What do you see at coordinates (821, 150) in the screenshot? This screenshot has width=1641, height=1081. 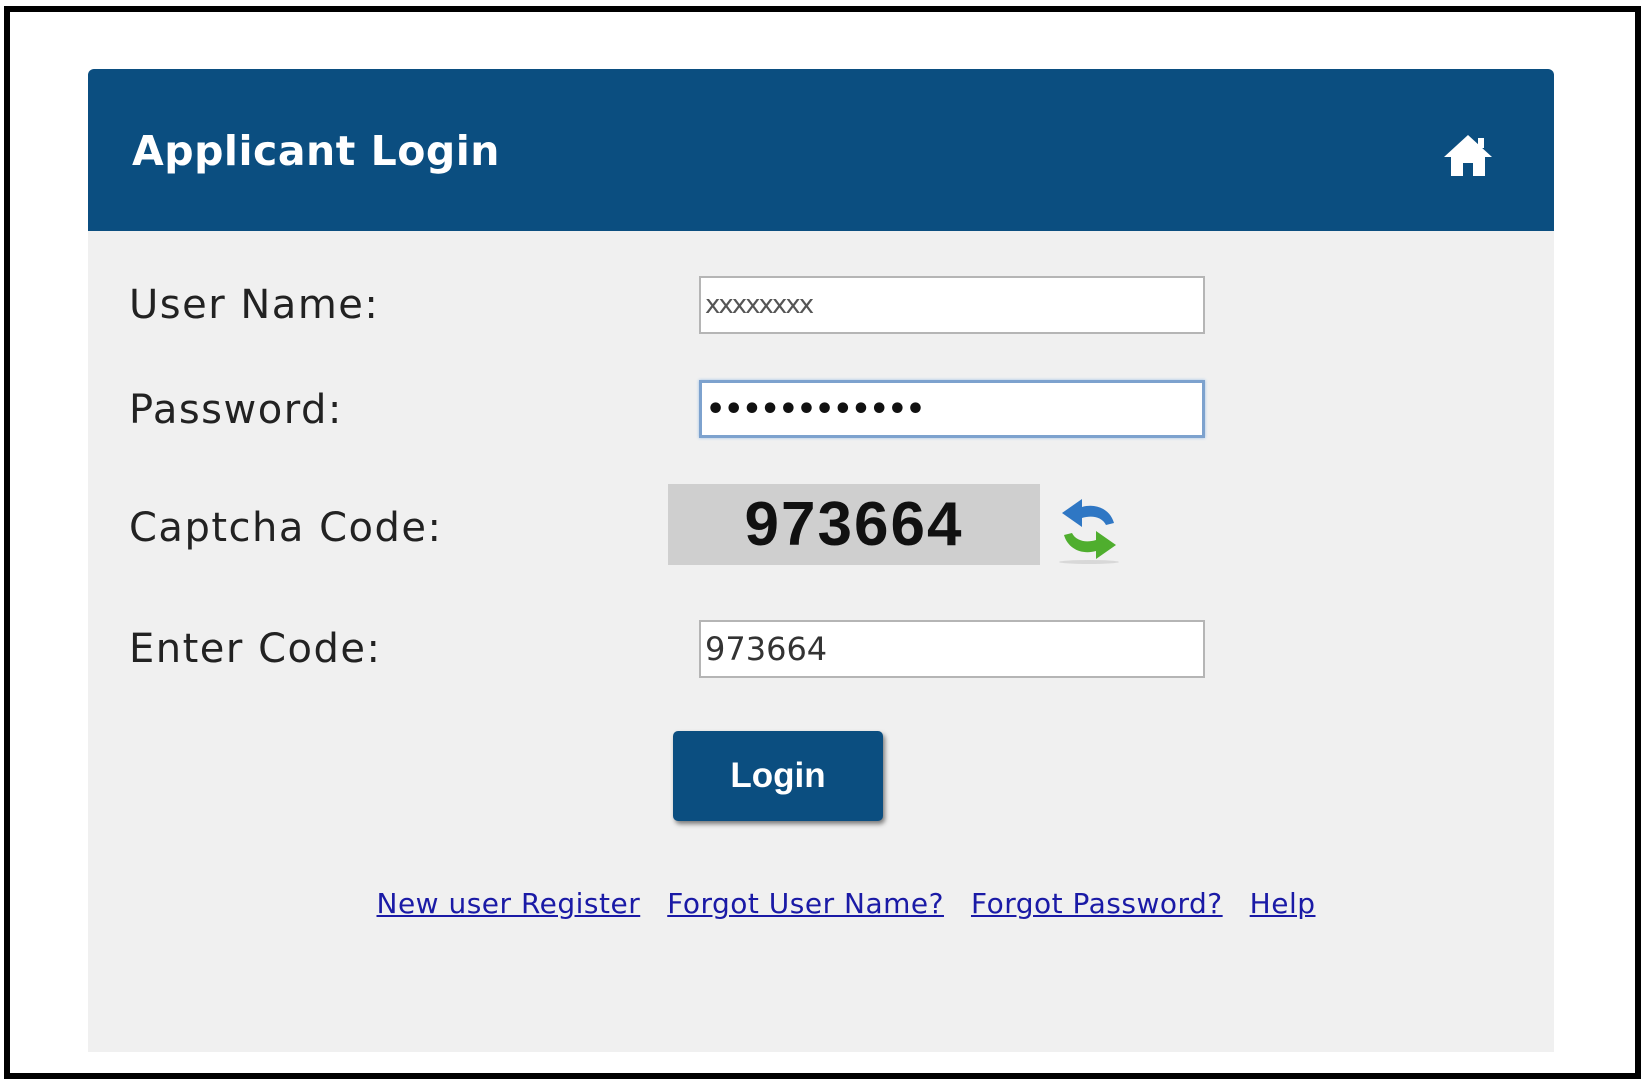 I see `panel-header: Applicant Login` at bounding box center [821, 150].